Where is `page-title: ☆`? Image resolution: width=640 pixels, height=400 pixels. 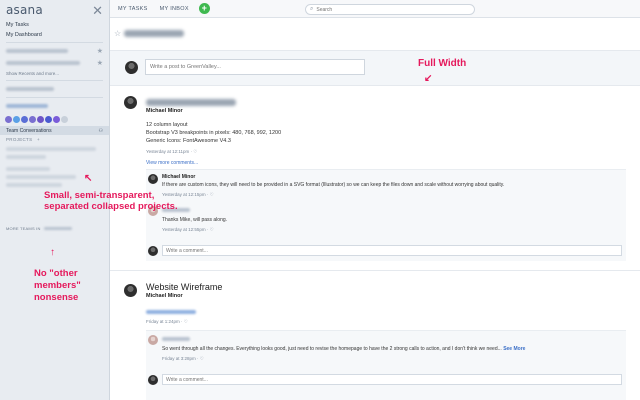 page-title: ☆ is located at coordinates (149, 33).